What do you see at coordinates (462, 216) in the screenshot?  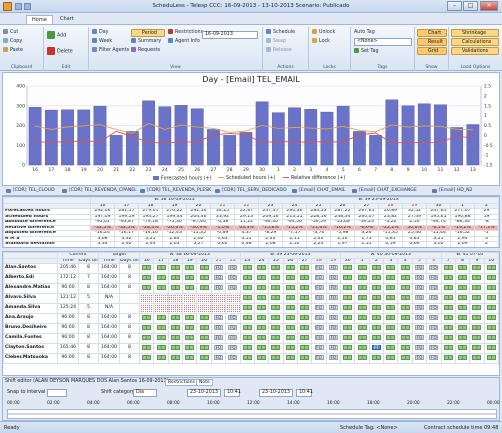 I see `stat-cell: 190,88` at bounding box center [462, 216].